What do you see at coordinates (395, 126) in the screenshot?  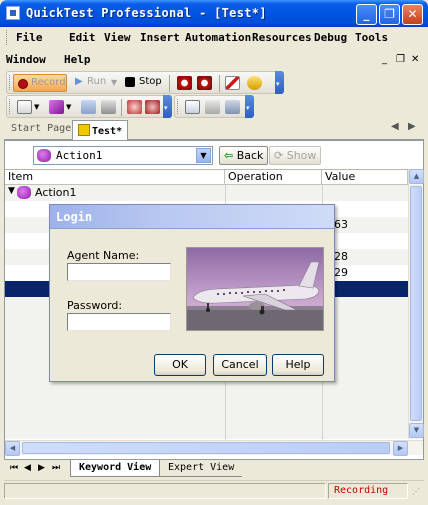 I see `tab-scroll-left-icon: ◀` at bounding box center [395, 126].